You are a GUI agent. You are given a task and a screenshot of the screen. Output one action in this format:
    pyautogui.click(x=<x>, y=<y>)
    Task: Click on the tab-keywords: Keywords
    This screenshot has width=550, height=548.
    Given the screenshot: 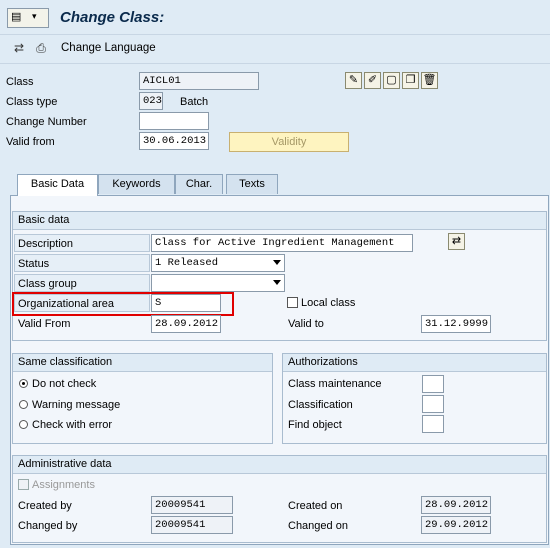 What is the action you would take?
    pyautogui.click(x=136, y=184)
    